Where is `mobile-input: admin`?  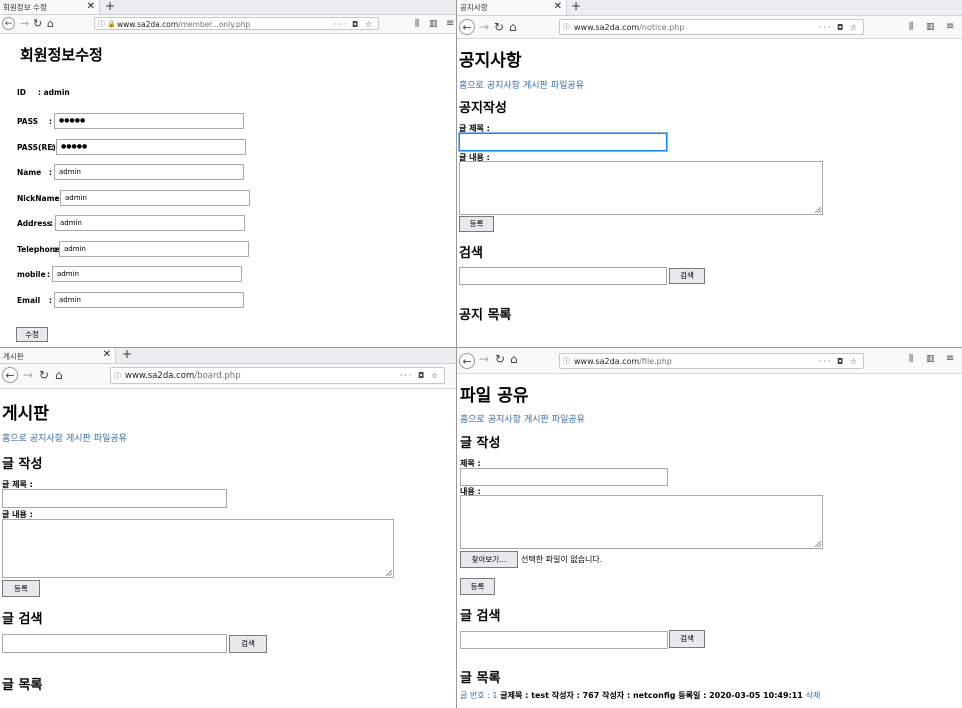 mobile-input: admin is located at coordinates (147, 274).